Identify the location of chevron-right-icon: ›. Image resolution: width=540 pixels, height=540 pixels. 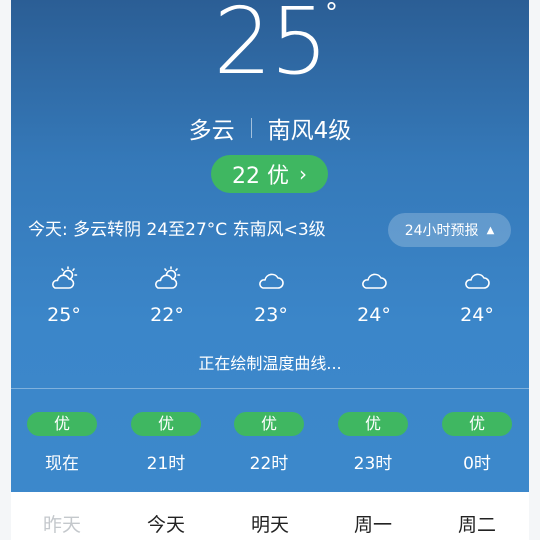
(303, 174).